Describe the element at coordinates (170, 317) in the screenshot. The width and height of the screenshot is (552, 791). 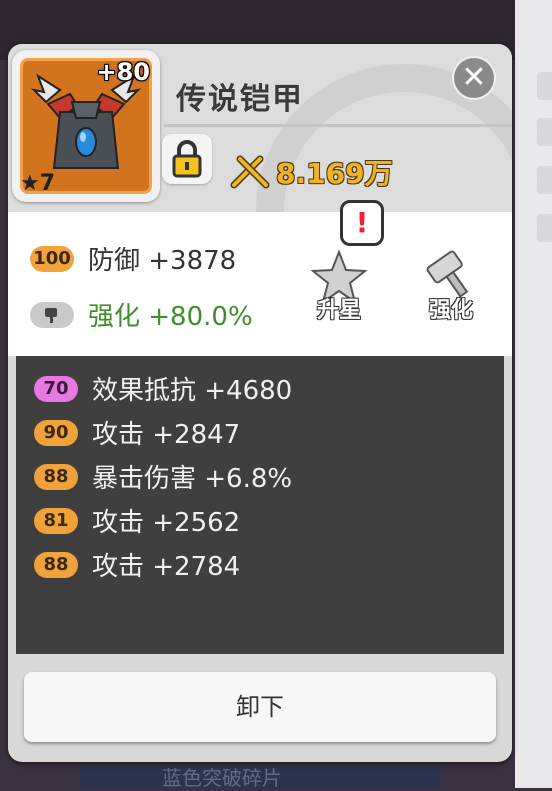
I see `stat-text: 强化 +80.0%` at that location.